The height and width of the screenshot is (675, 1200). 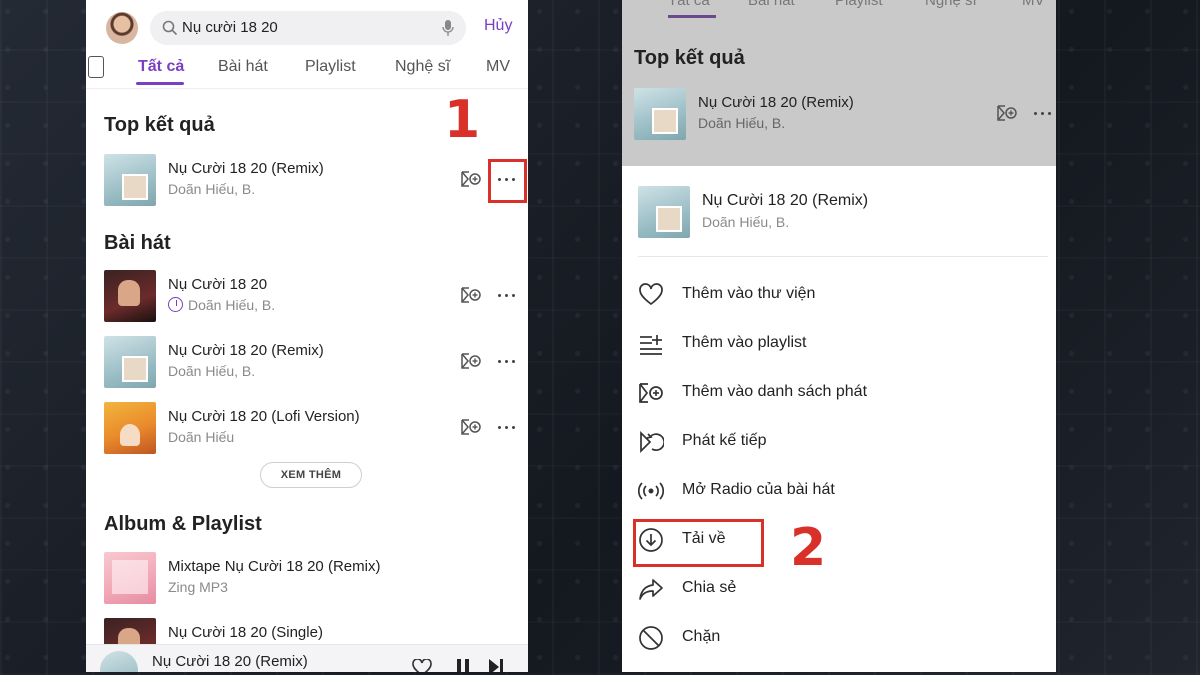 What do you see at coordinates (314, 363) in the screenshot?
I see `list-item: Nụ Cười 18 20 (Remix) Doãn Hiếu, B.` at bounding box center [314, 363].